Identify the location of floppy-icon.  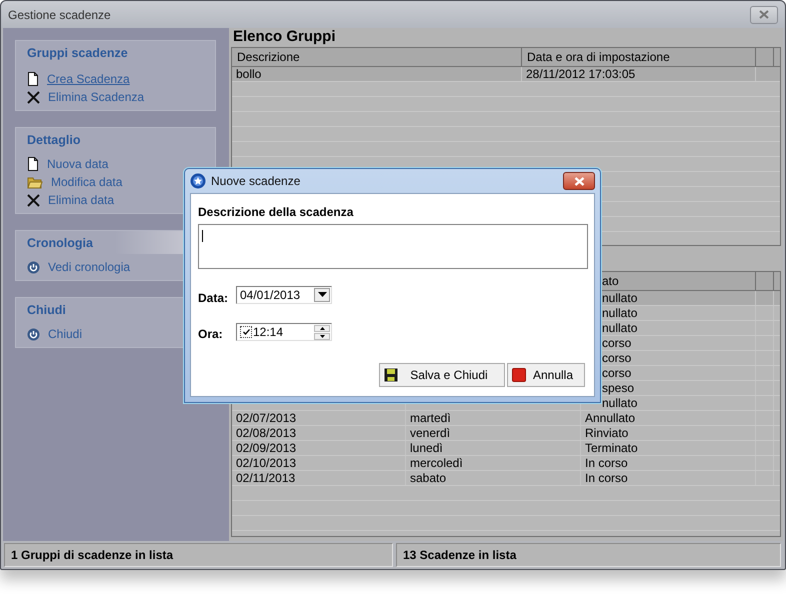
(391, 375).